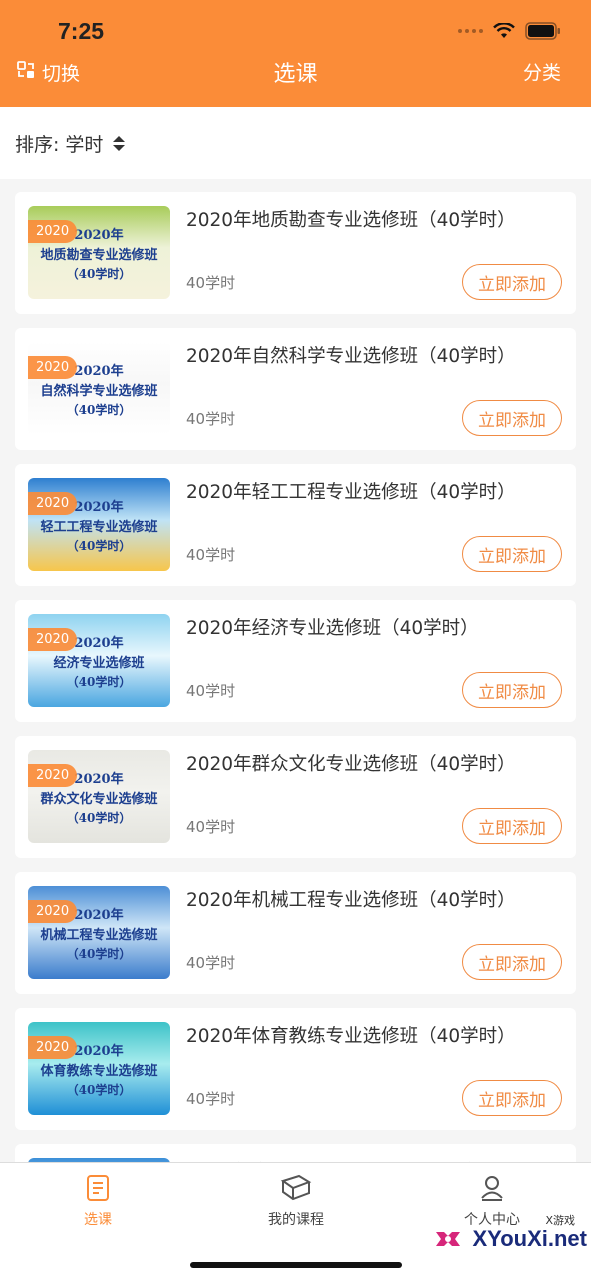 The image size is (591, 1280). I want to click on course-thumbnail: 2020年 地质勘查专业选修班 （40学时） 2020, so click(99, 252).